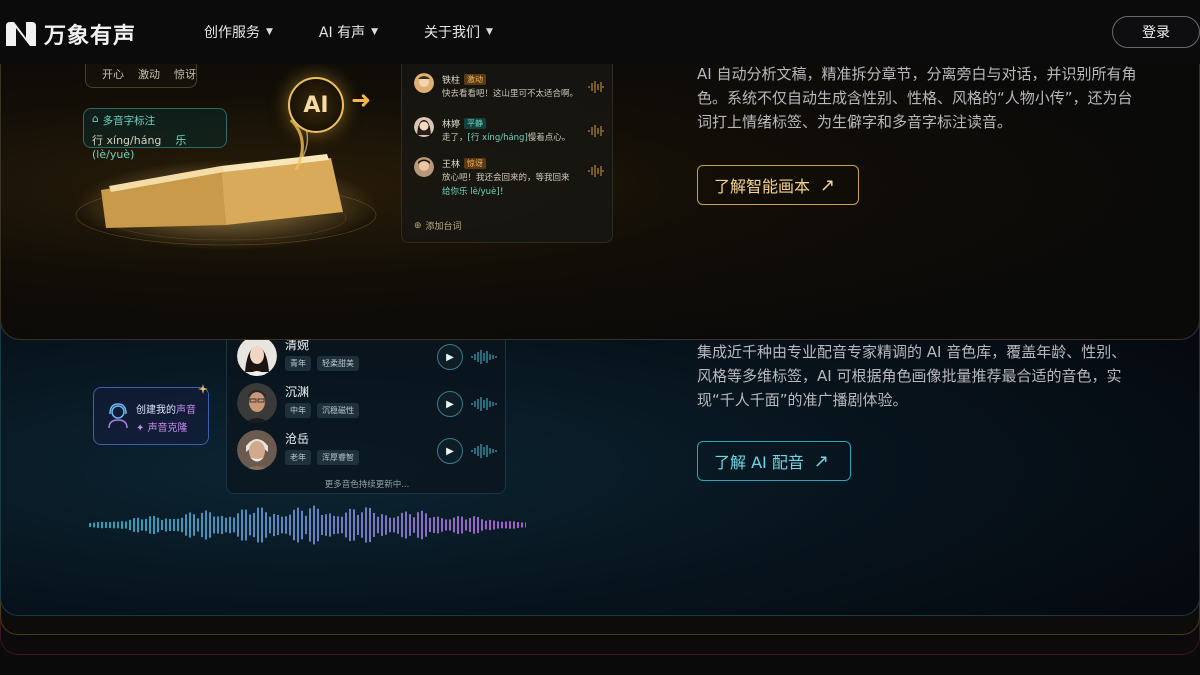  I want to click on speaker-name: 林婷, so click(451, 125).